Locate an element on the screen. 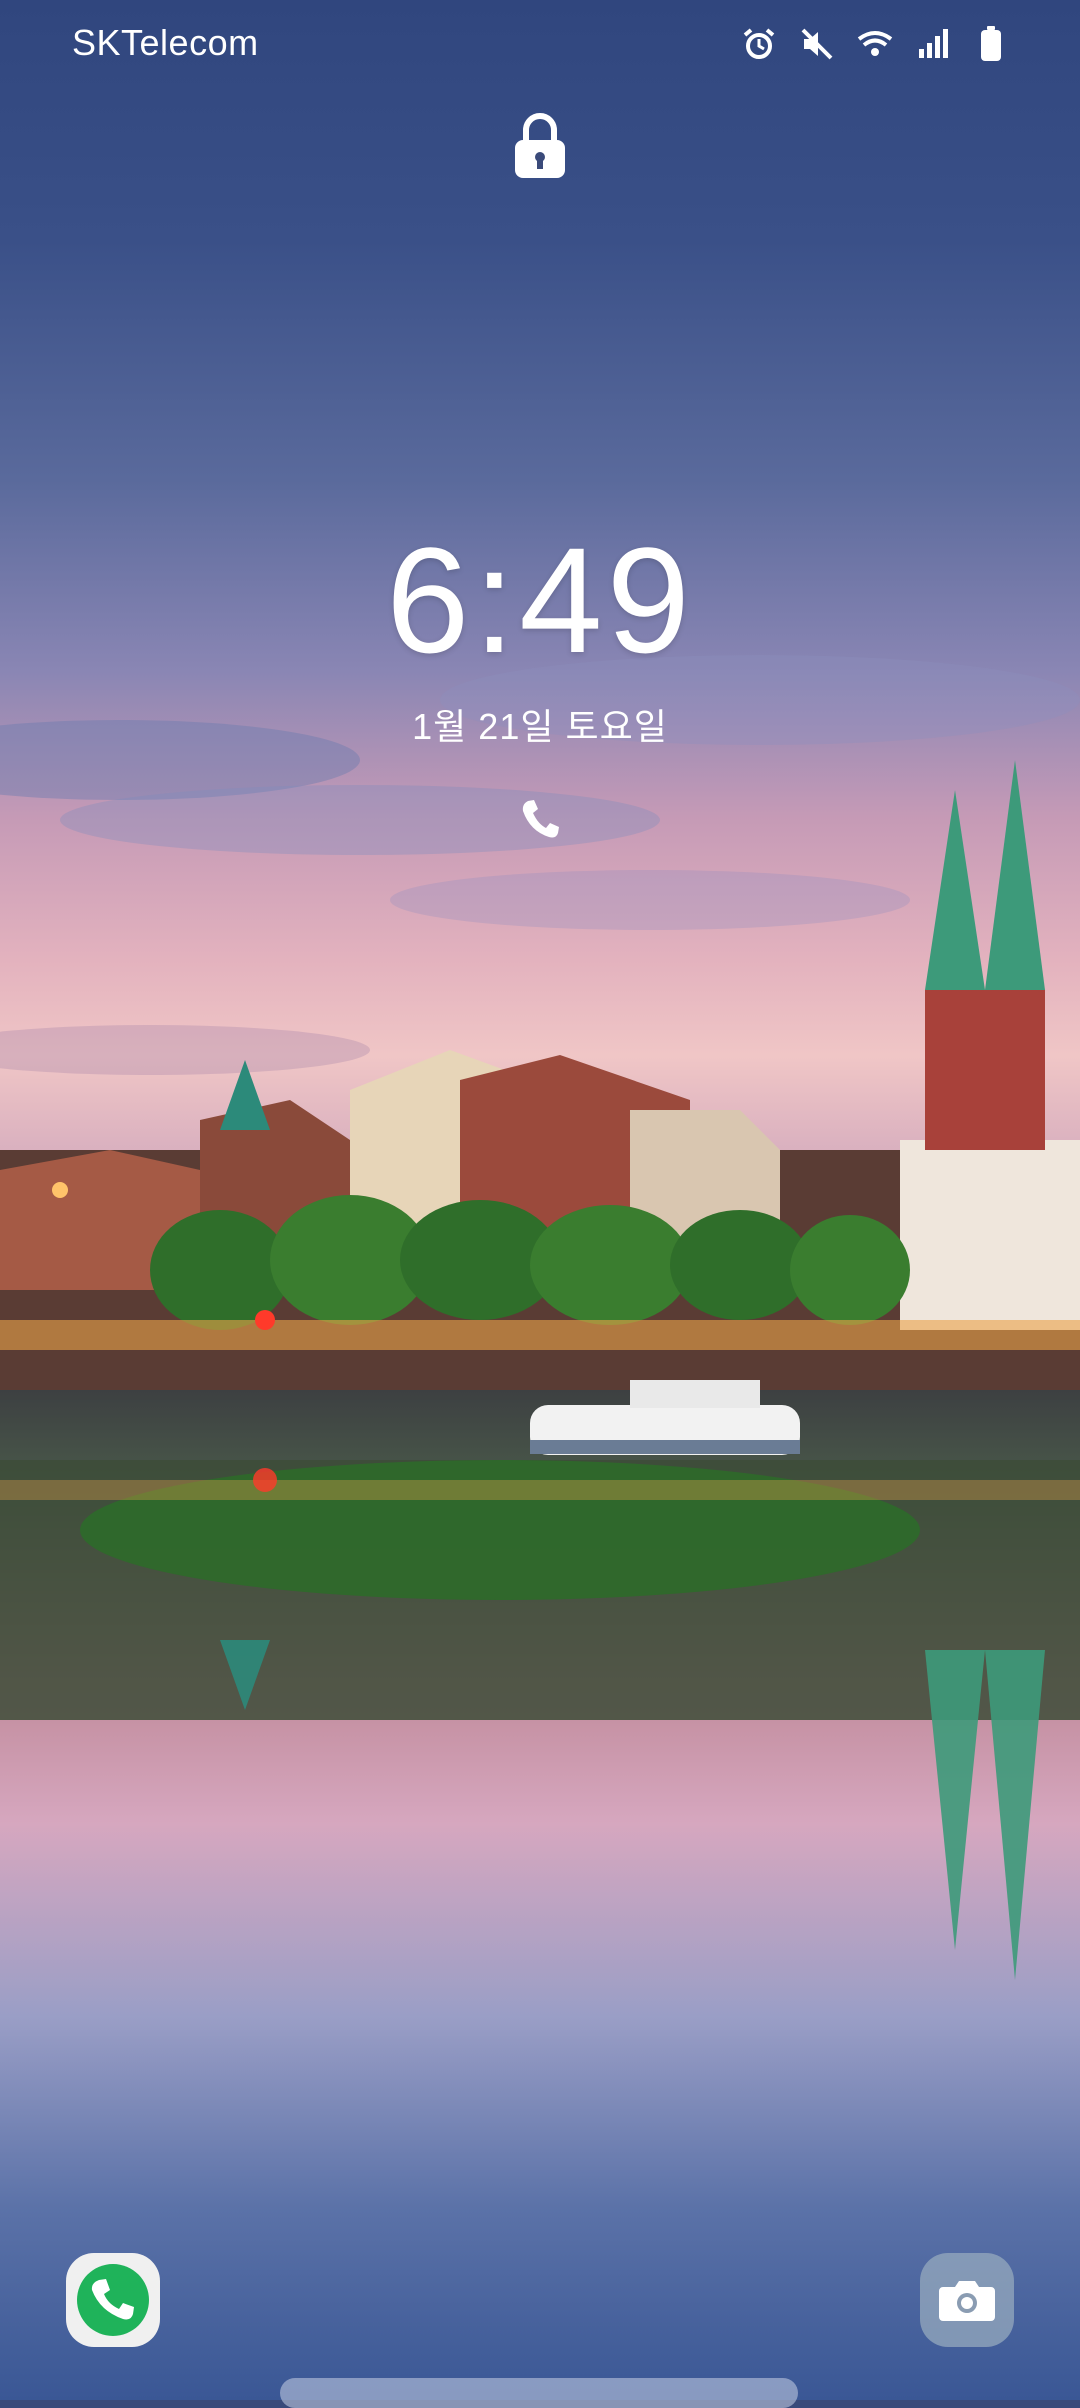 The width and height of the screenshot is (1080, 2408). camera-shortcut-button is located at coordinates (967, 2300).